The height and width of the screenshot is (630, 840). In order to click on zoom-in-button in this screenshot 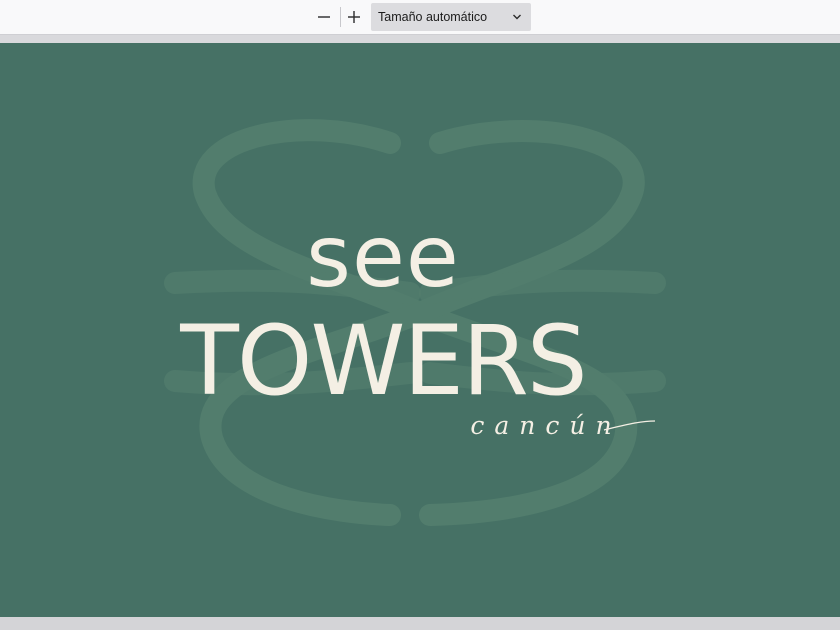, I will do `click(354, 17)`.